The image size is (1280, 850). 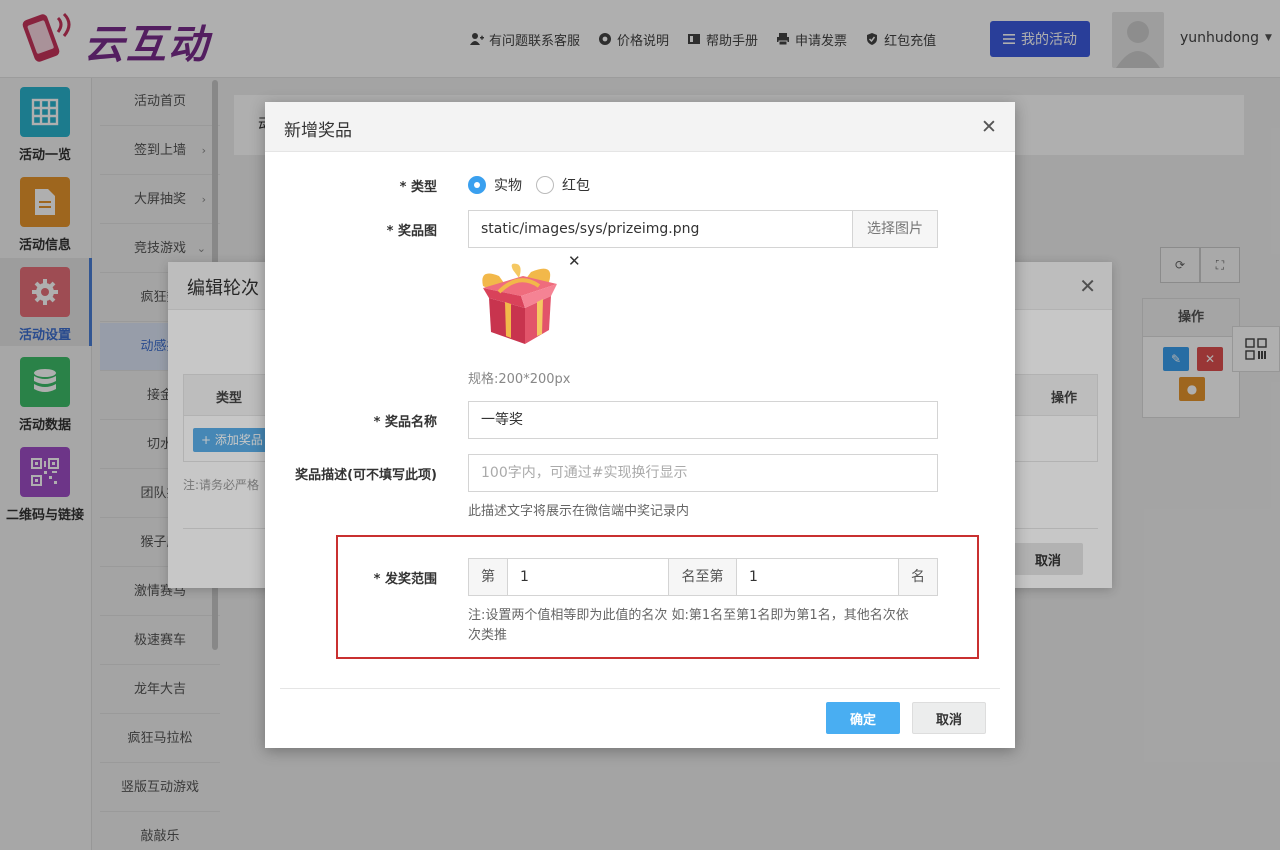 What do you see at coordinates (703, 473) in the screenshot?
I see `prize-desc-input: 100字内，可通过#实现换行显示` at bounding box center [703, 473].